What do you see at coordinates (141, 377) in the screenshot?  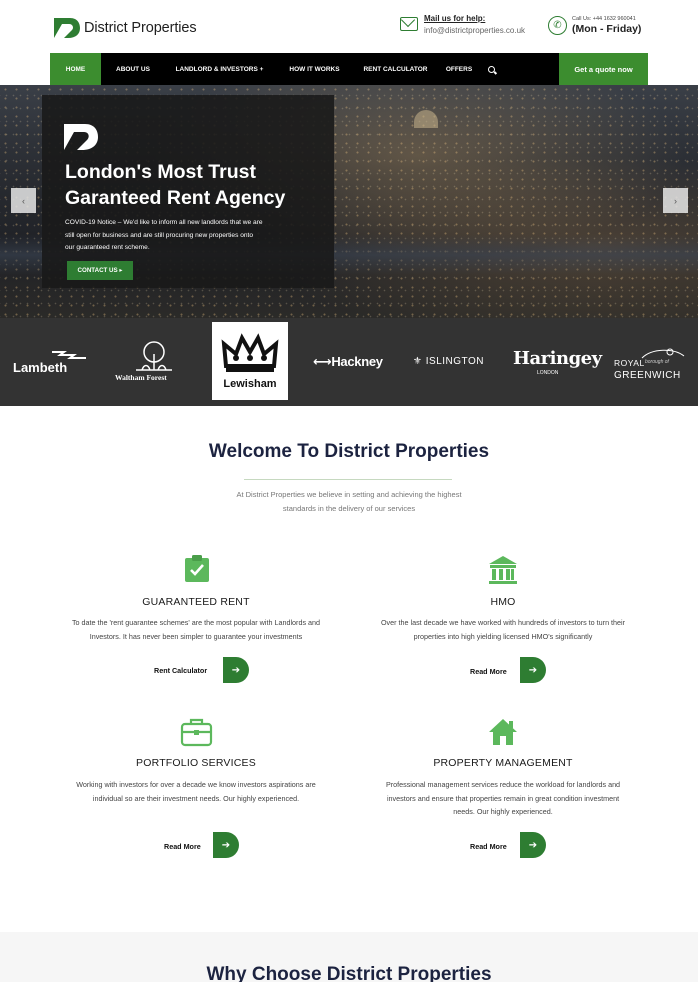 I see `waltham-forest-logo: Waltham Forest` at bounding box center [141, 377].